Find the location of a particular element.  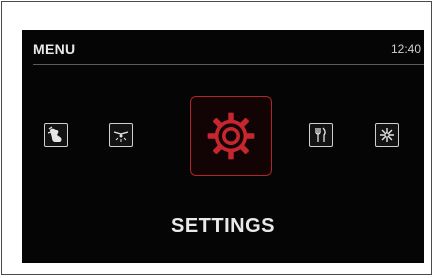

hand-tap-icon is located at coordinates (54, 134).